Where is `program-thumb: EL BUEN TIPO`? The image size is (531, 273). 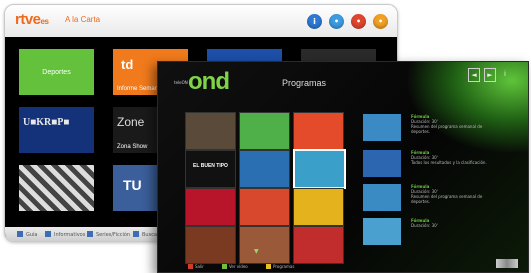 program-thumb: EL BUEN TIPO is located at coordinates (210, 169).